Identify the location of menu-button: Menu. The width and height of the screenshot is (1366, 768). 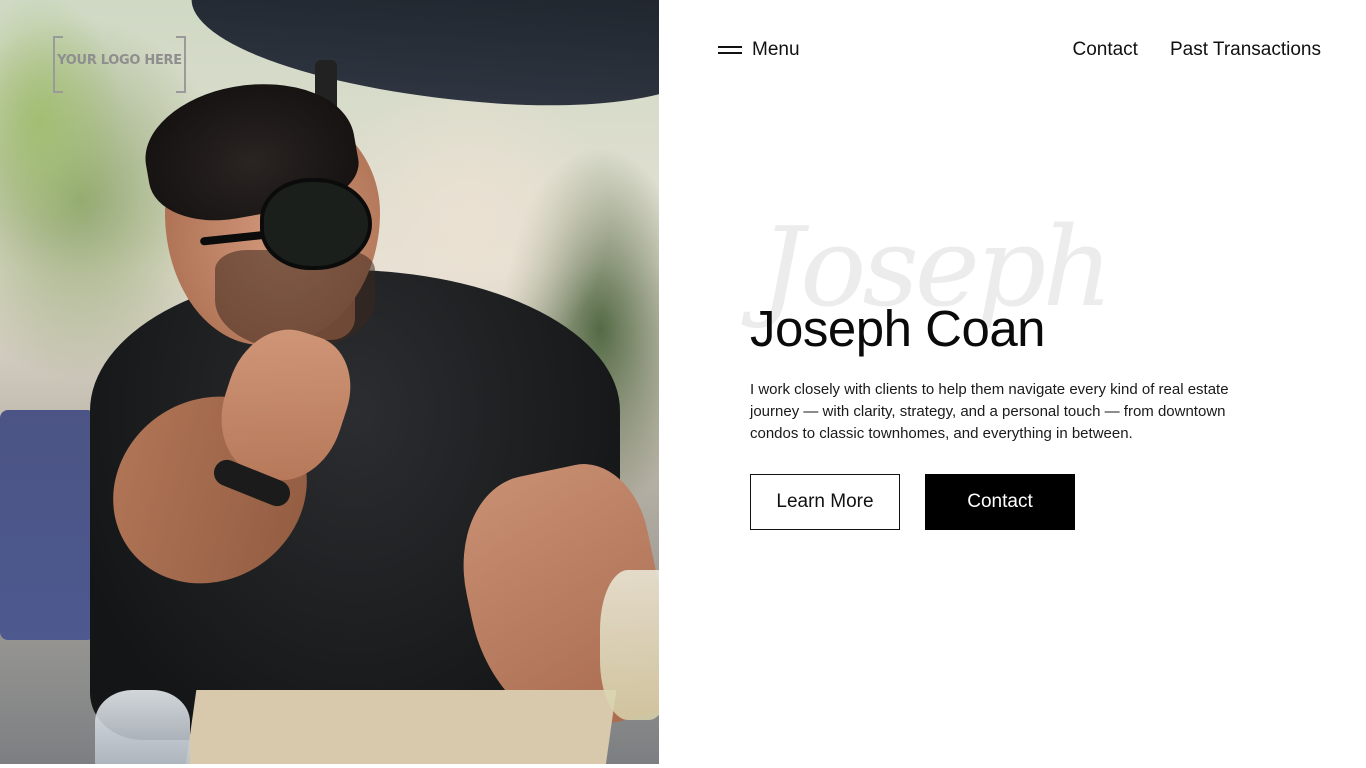
(759, 50).